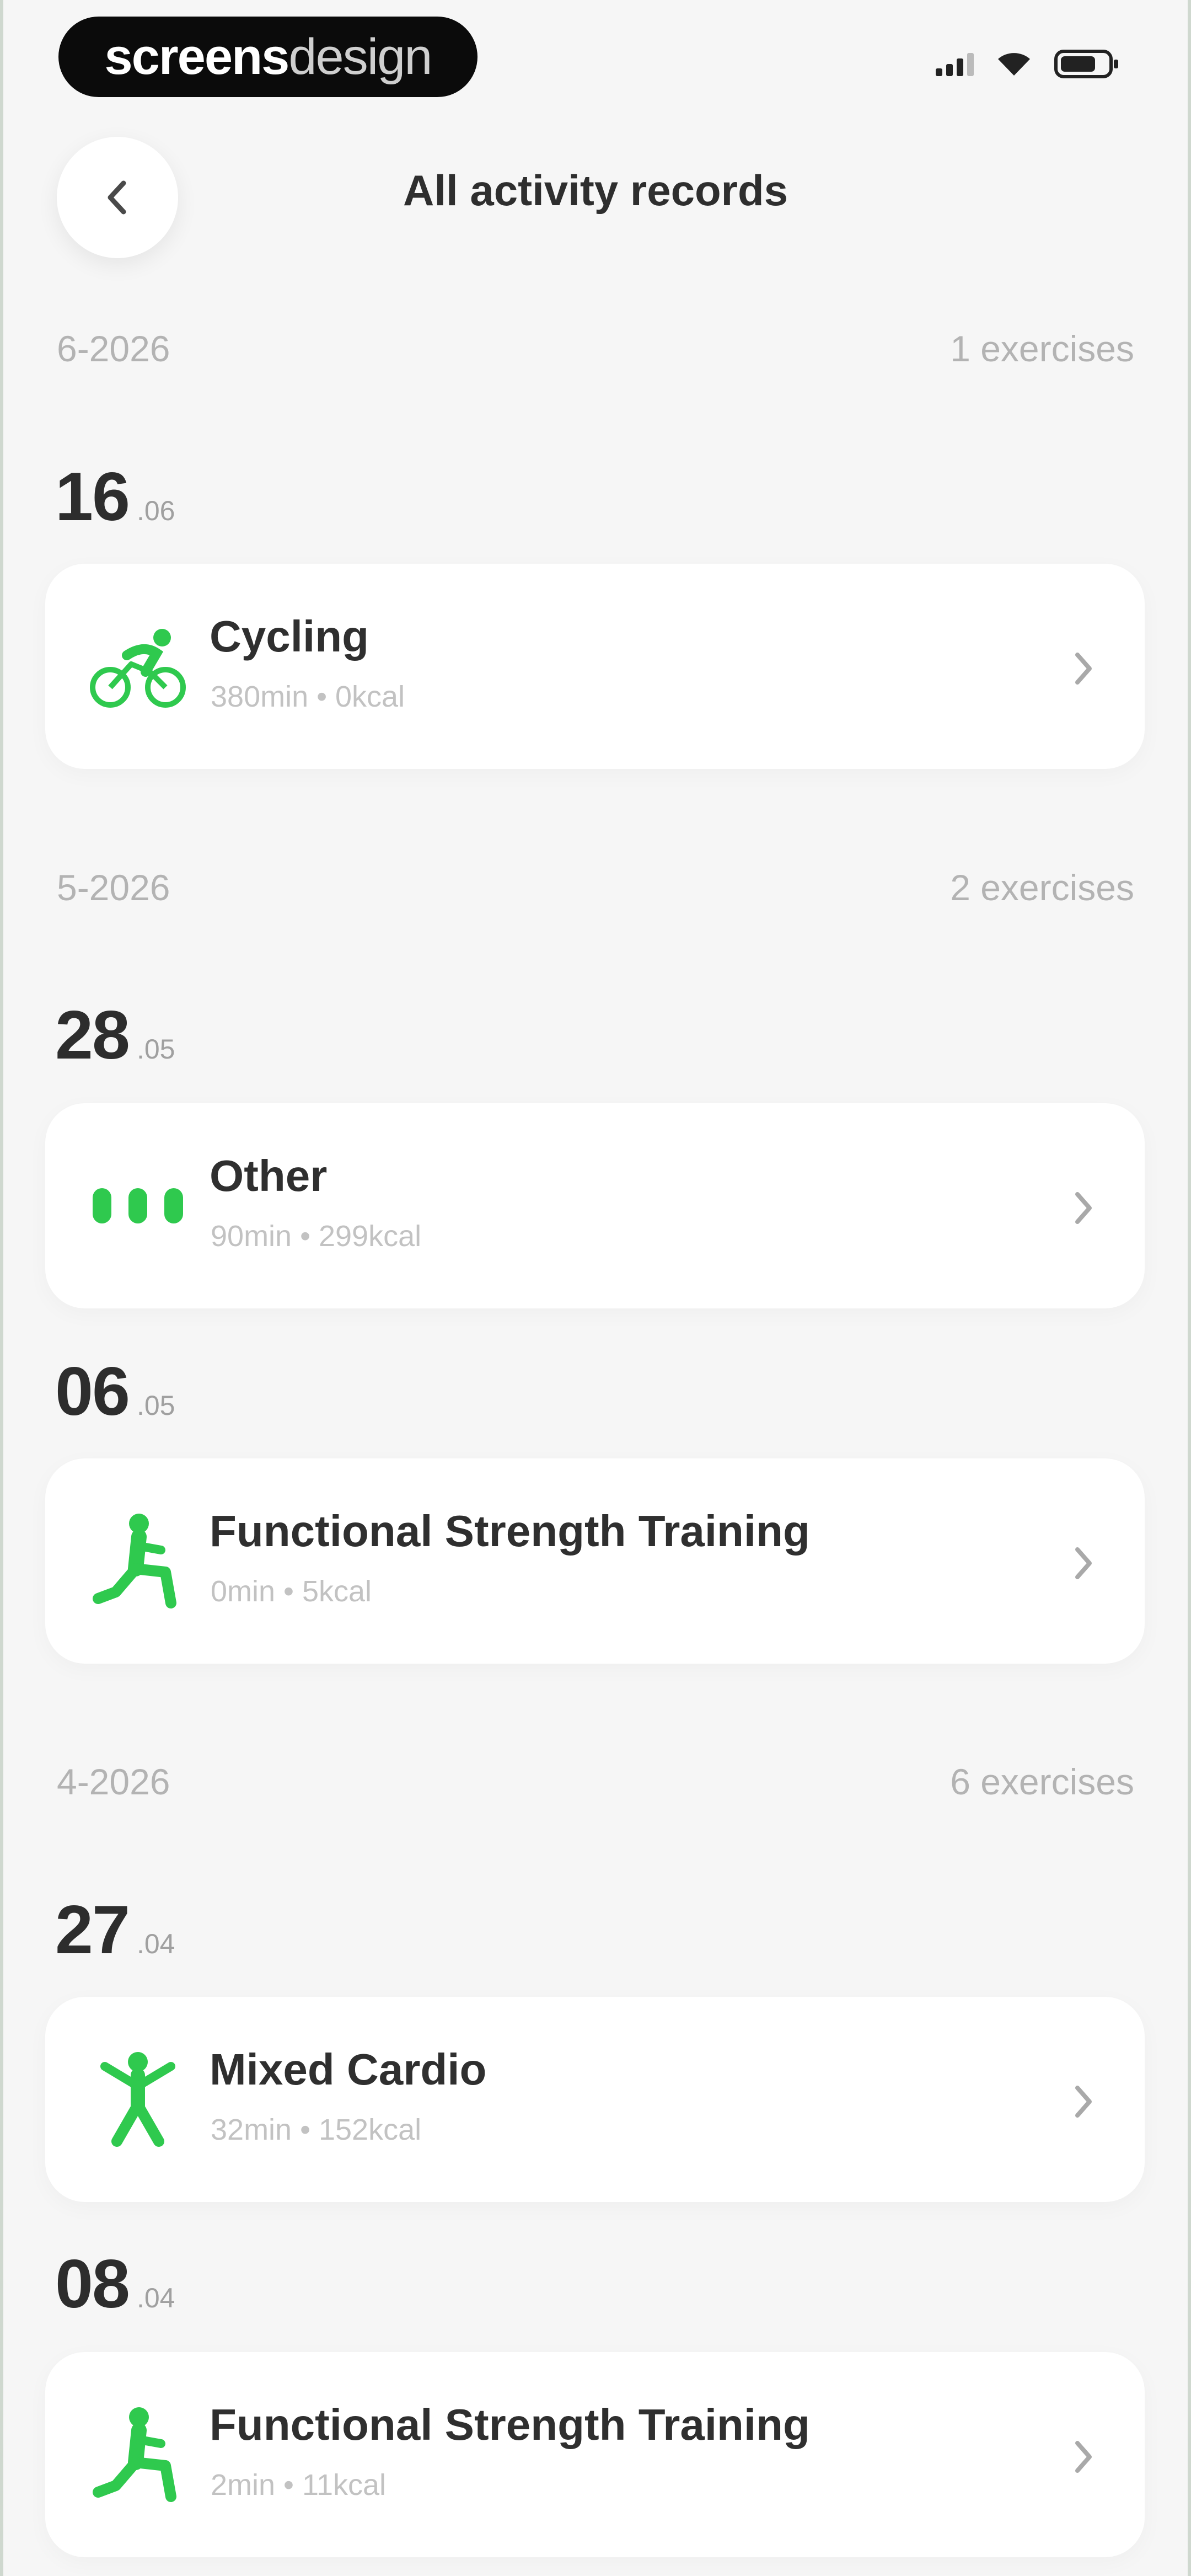  Describe the element at coordinates (595, 55) in the screenshot. I see `status-bar: screens design` at that location.